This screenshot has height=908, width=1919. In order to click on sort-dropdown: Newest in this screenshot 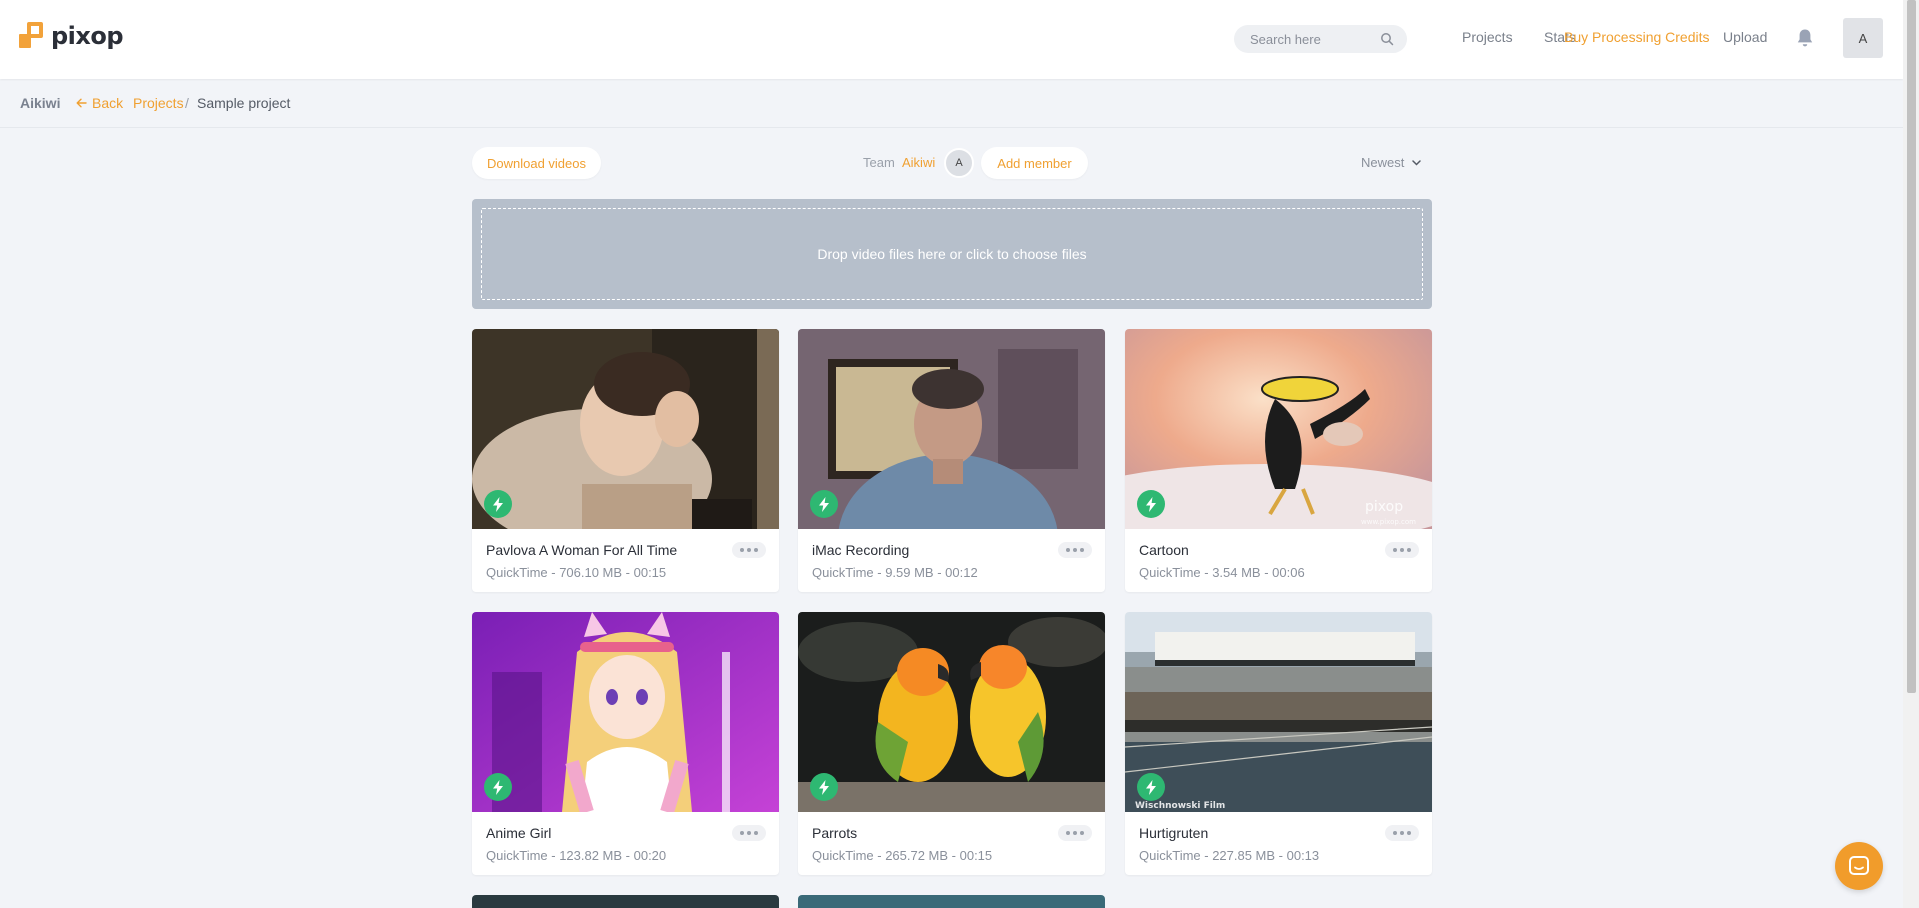, I will do `click(1391, 162)`.